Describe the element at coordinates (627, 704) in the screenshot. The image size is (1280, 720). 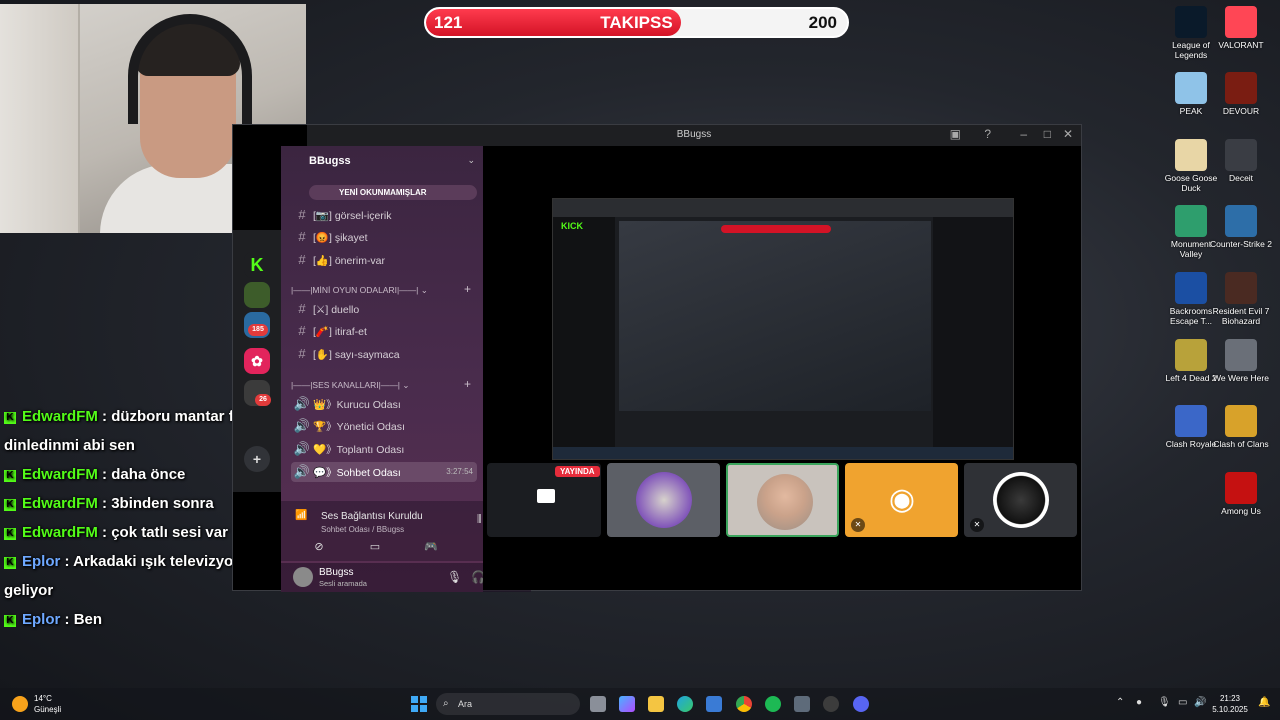
I see `copilot-icon` at that location.